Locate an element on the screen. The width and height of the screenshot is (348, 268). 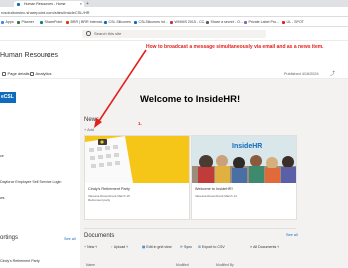
bookmark-apps: Apps is located at coordinates (7, 22).